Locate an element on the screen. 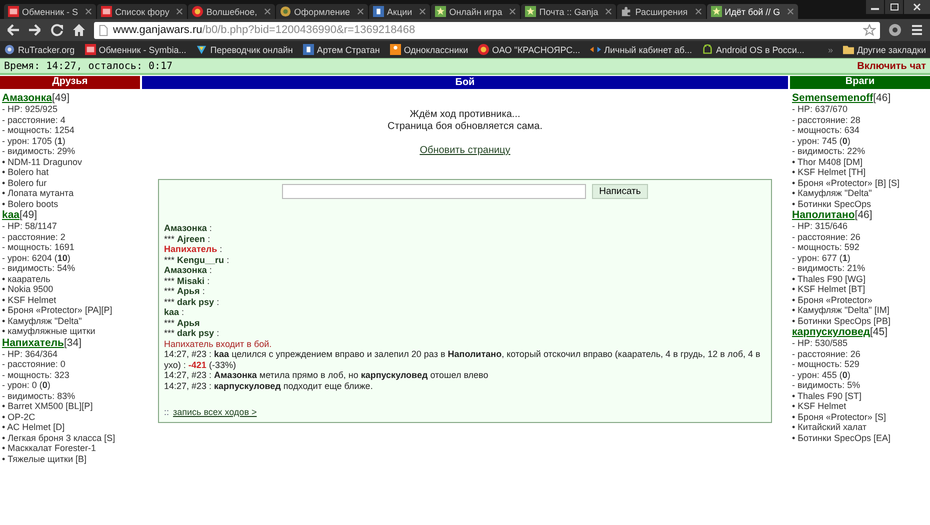 This screenshot has height=525, width=930. browser-tab: Обменник - S is located at coordinates (50, 11).